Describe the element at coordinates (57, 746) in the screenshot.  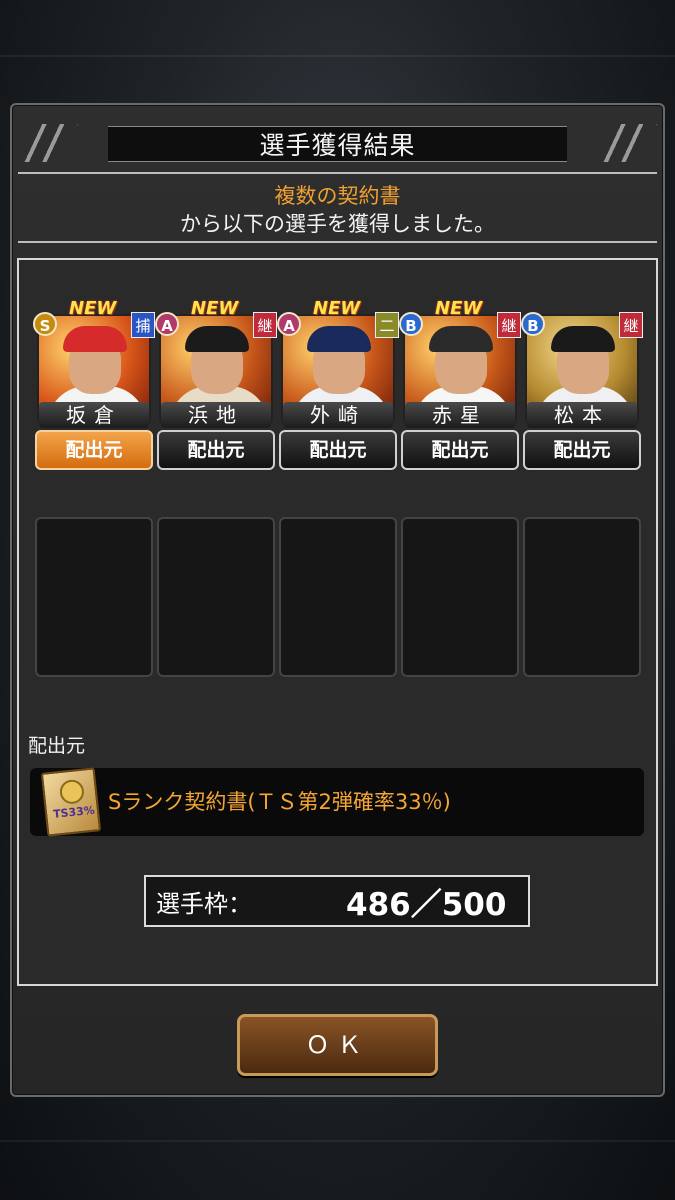
I see `source-section-label: 配出元` at that location.